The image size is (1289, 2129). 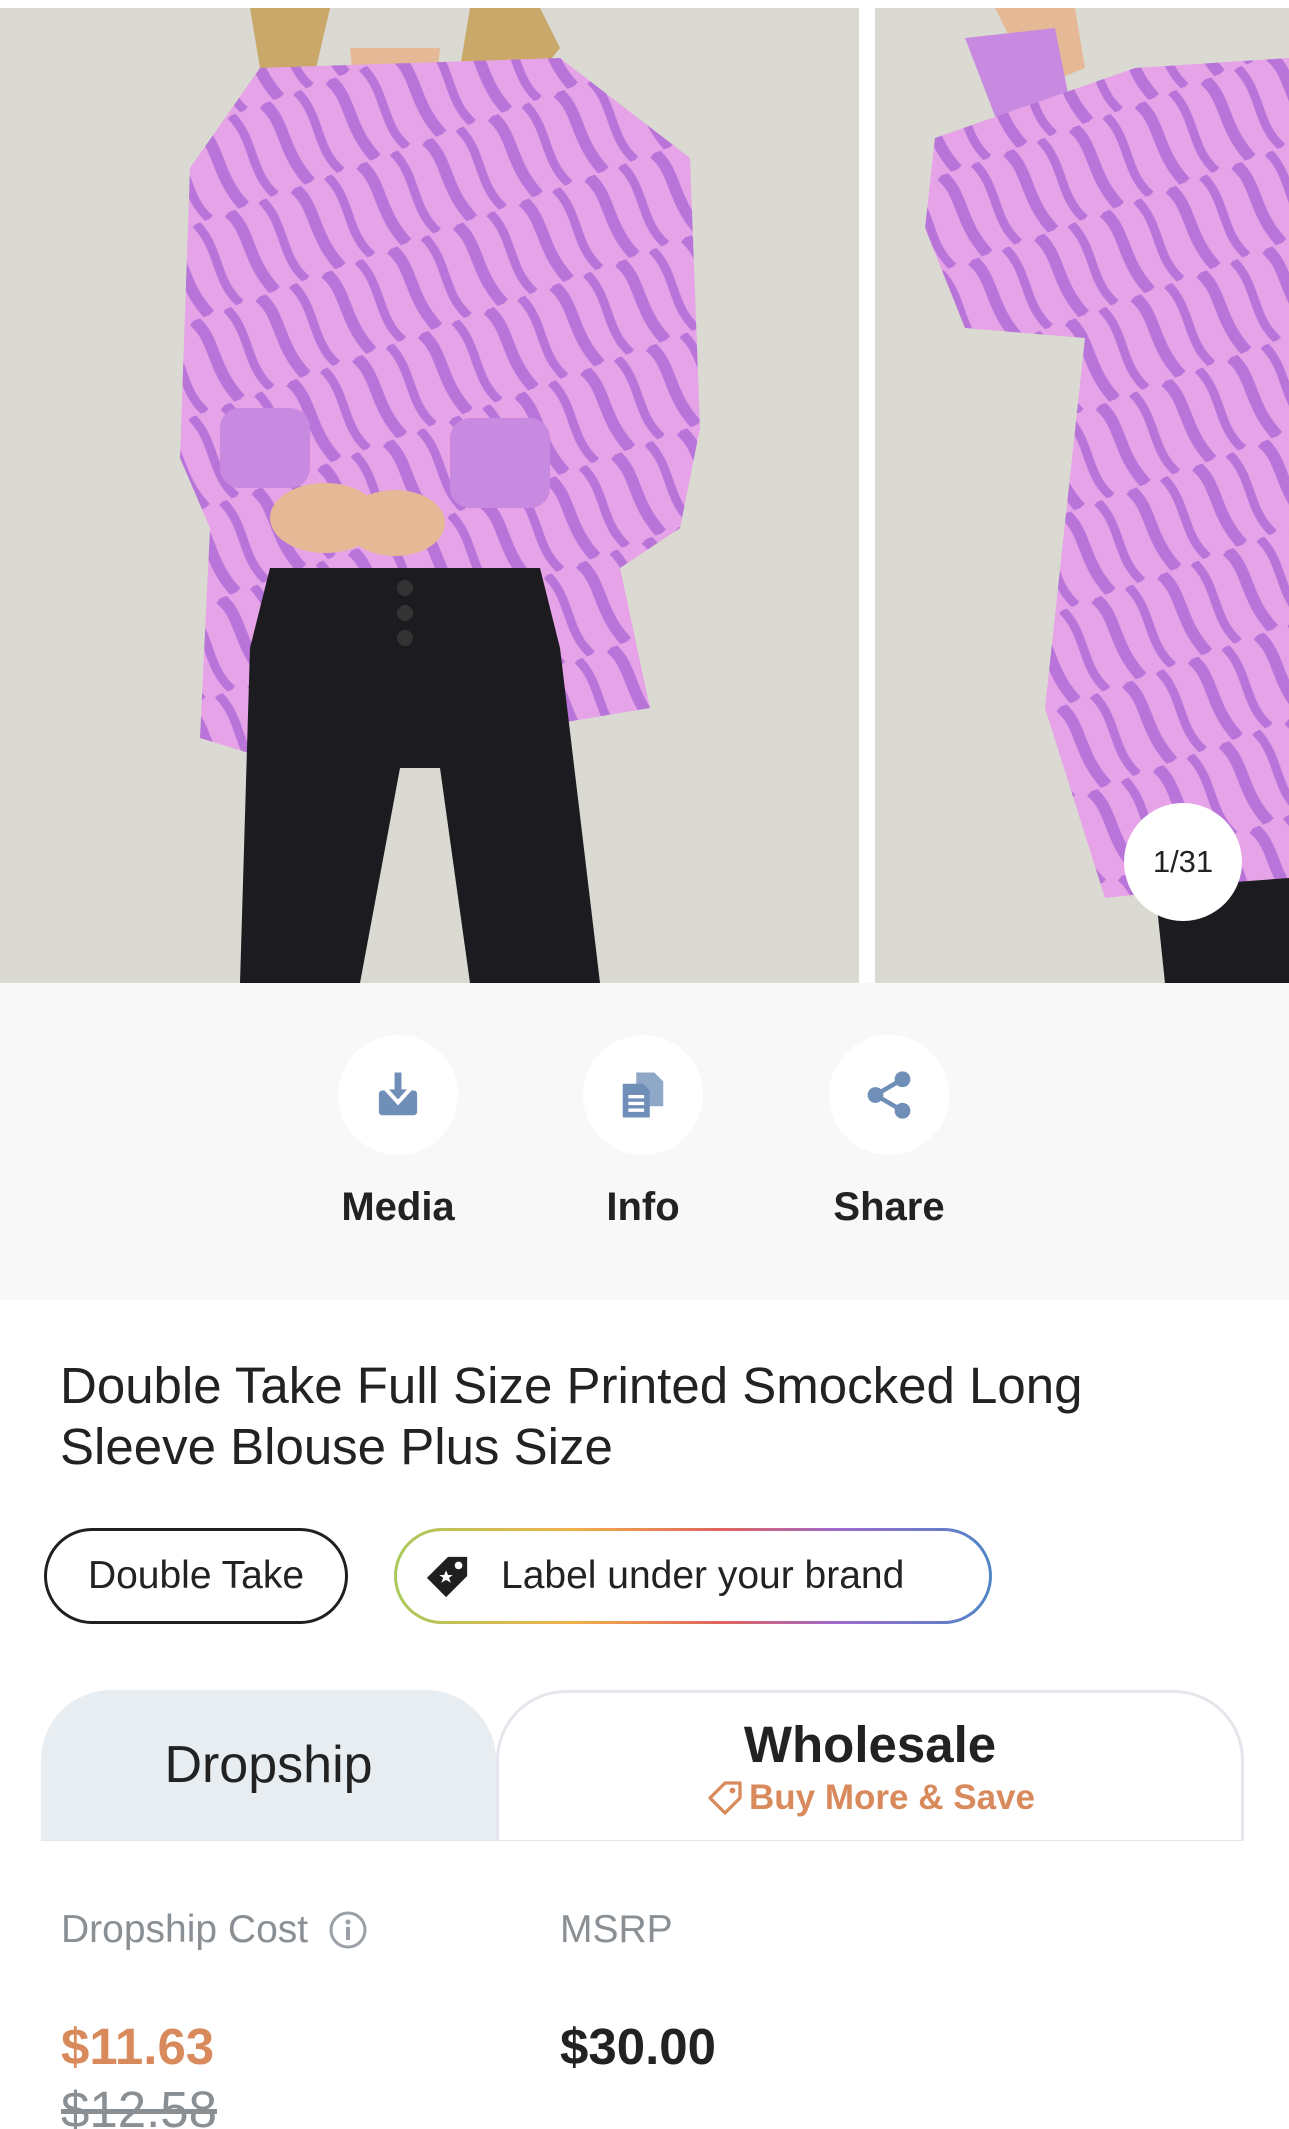 What do you see at coordinates (138, 2046) in the screenshot?
I see `dropship-price: $11.63` at bounding box center [138, 2046].